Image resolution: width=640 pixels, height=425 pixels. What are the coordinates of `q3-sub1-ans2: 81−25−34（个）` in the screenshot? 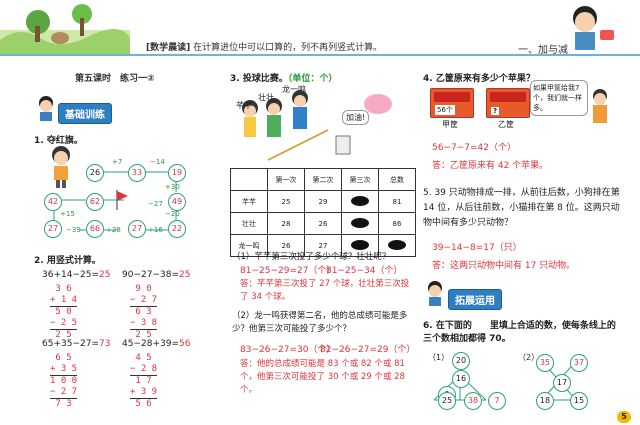 It's located at (364, 271).